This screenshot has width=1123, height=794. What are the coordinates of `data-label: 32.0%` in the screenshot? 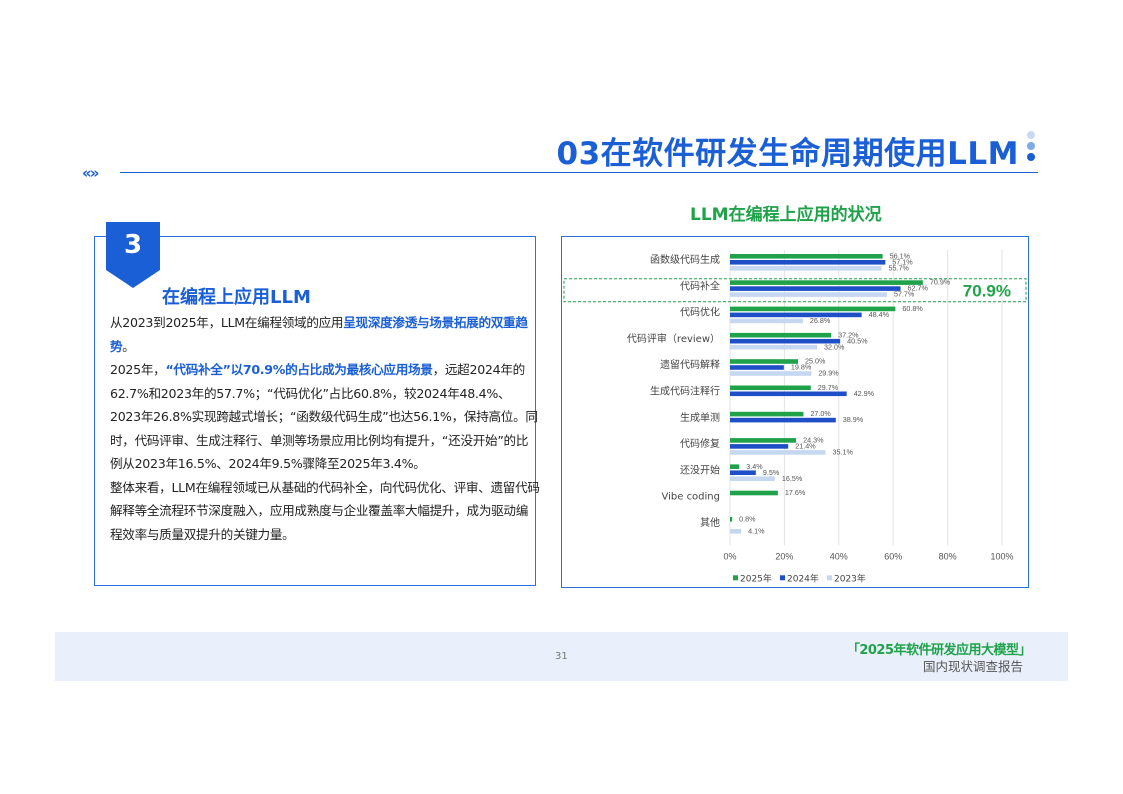 It's located at (834, 346).